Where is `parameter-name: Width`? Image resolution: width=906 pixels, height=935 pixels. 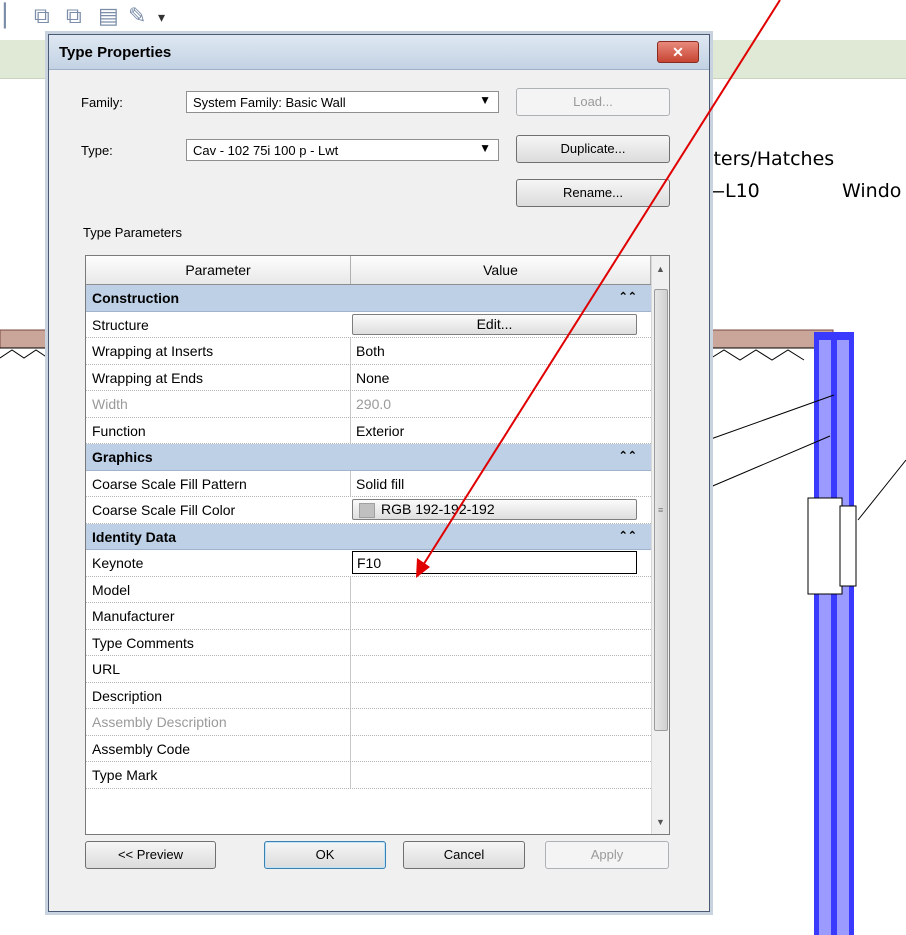 parameter-name: Width is located at coordinates (110, 404).